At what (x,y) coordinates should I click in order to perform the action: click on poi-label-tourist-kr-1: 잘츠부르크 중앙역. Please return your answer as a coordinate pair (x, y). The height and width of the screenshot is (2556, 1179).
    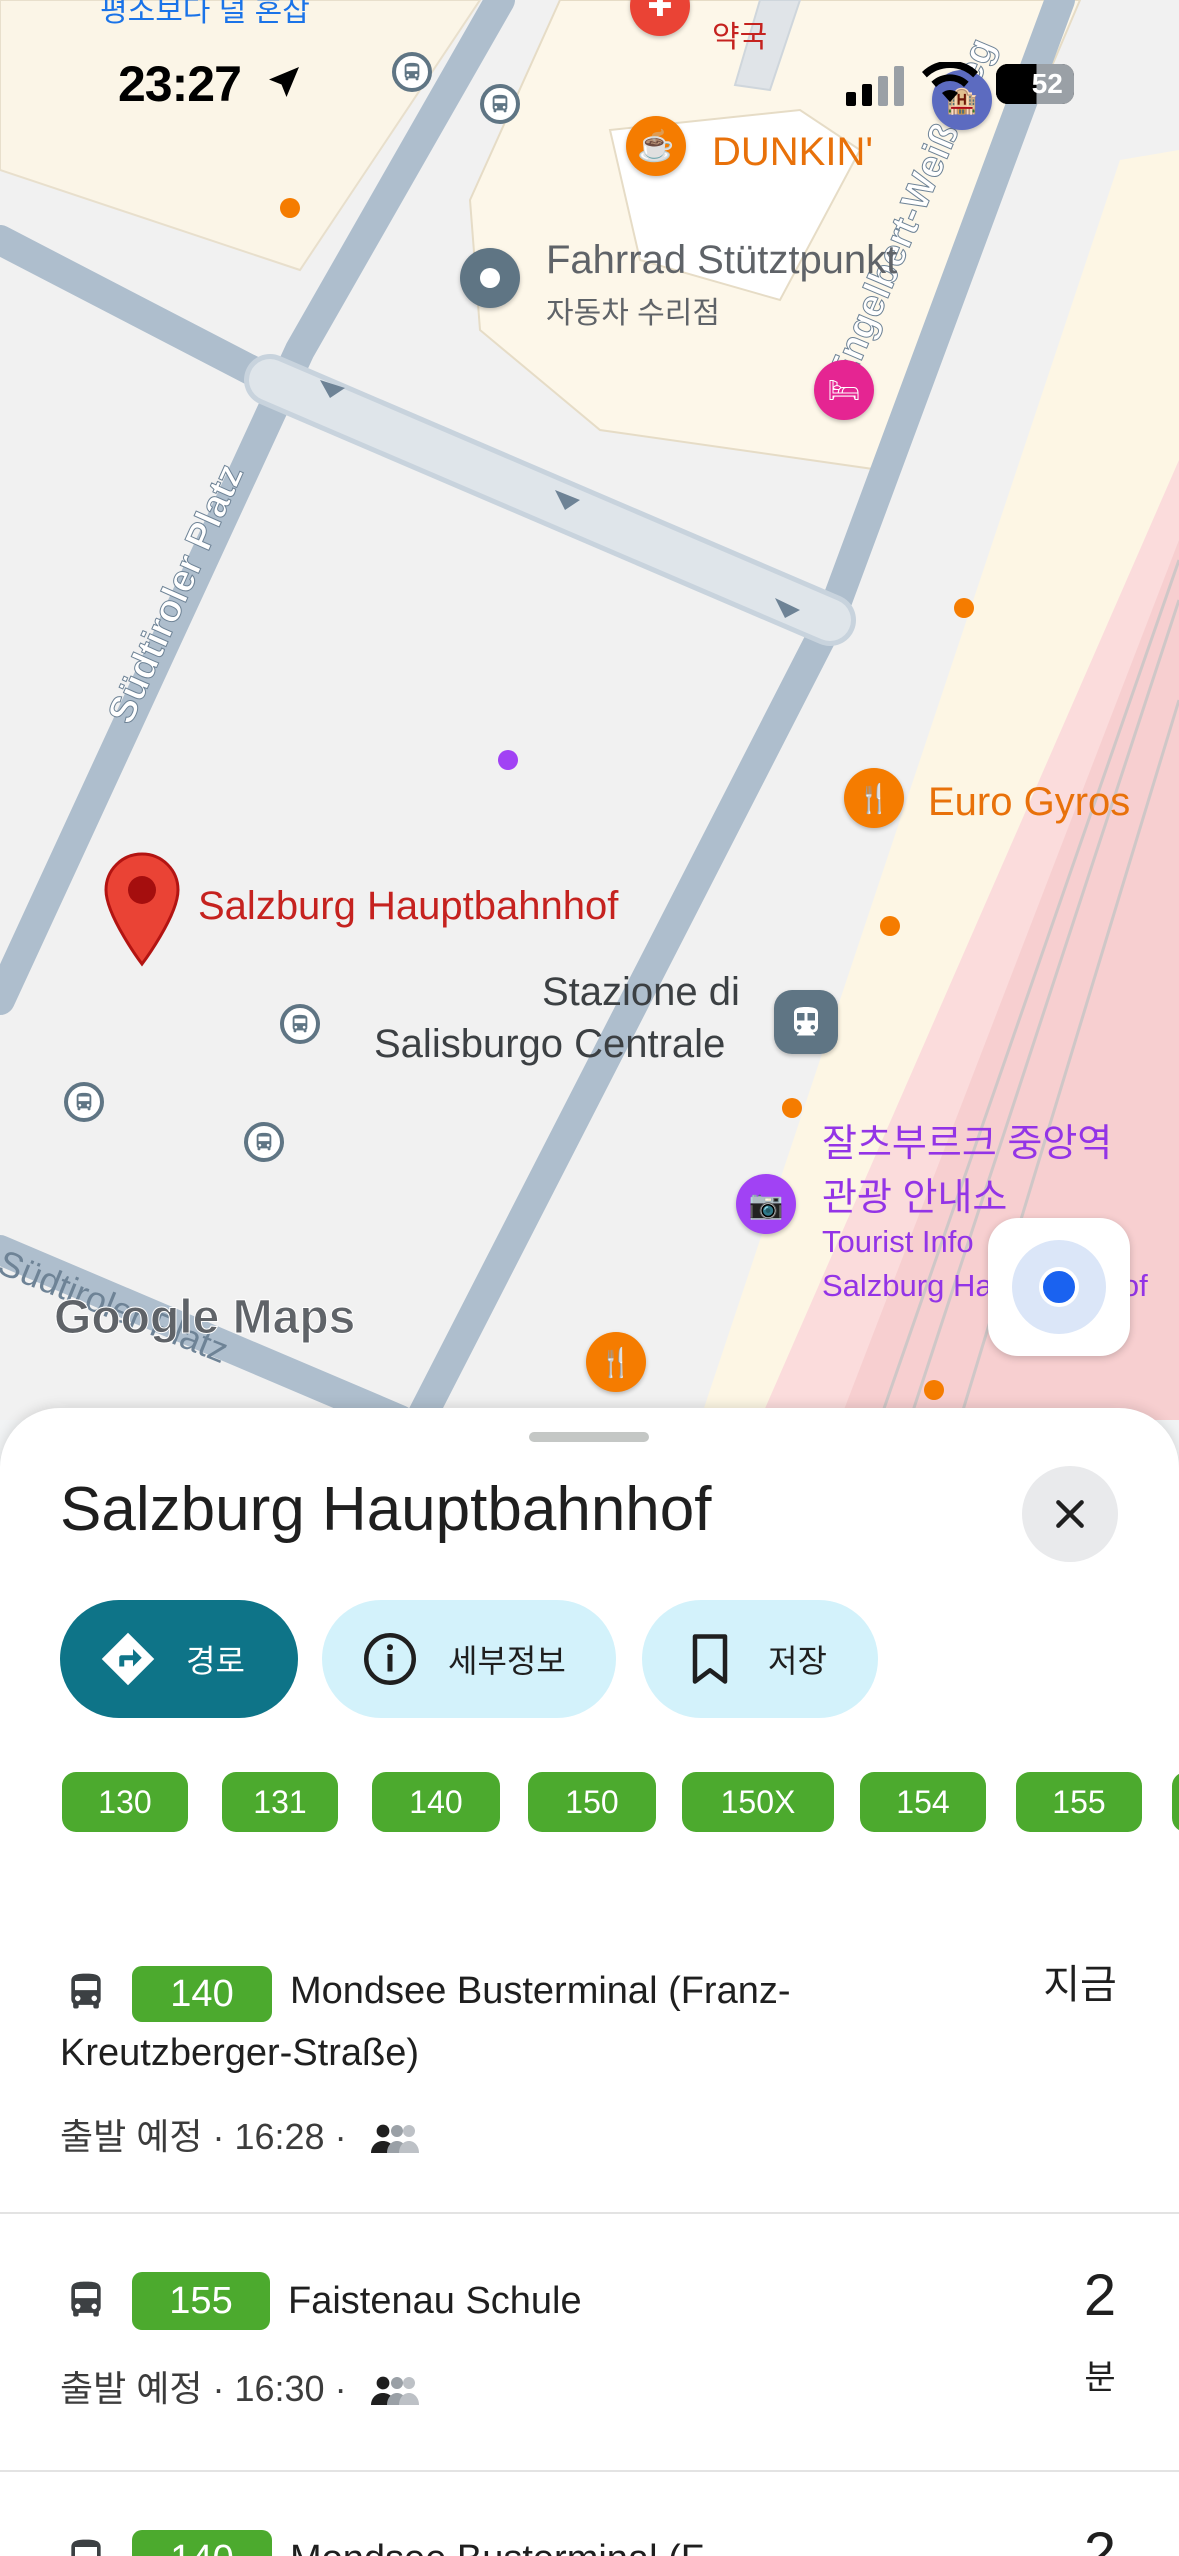
    Looking at the image, I should click on (967, 1144).